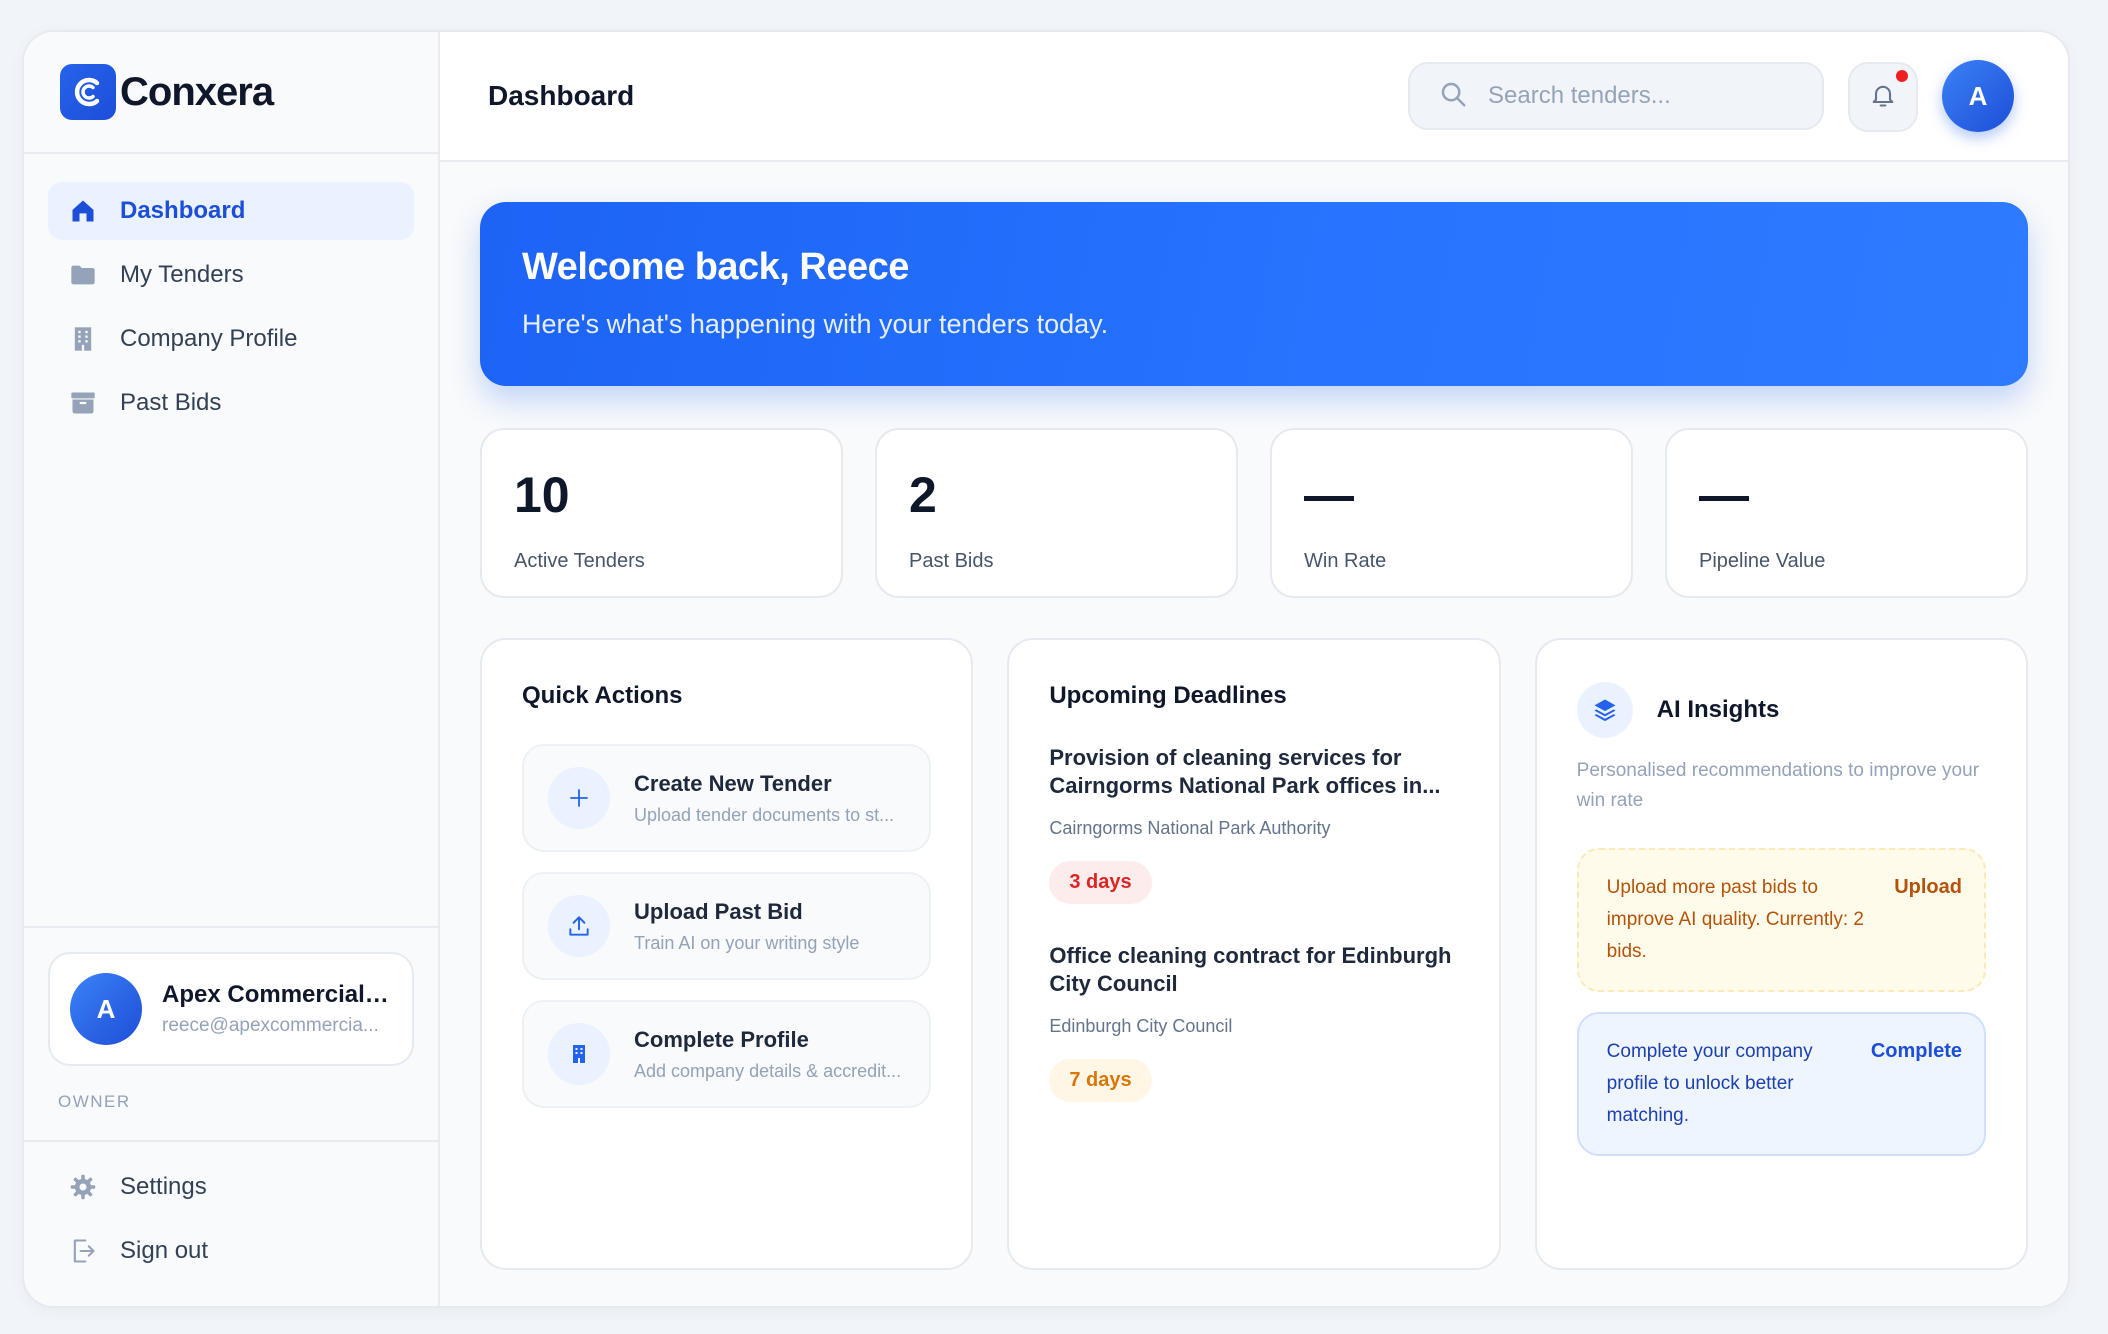 This screenshot has height=1334, width=2108. I want to click on bottom-nav: Settings Sign out, so click(231, 1213).